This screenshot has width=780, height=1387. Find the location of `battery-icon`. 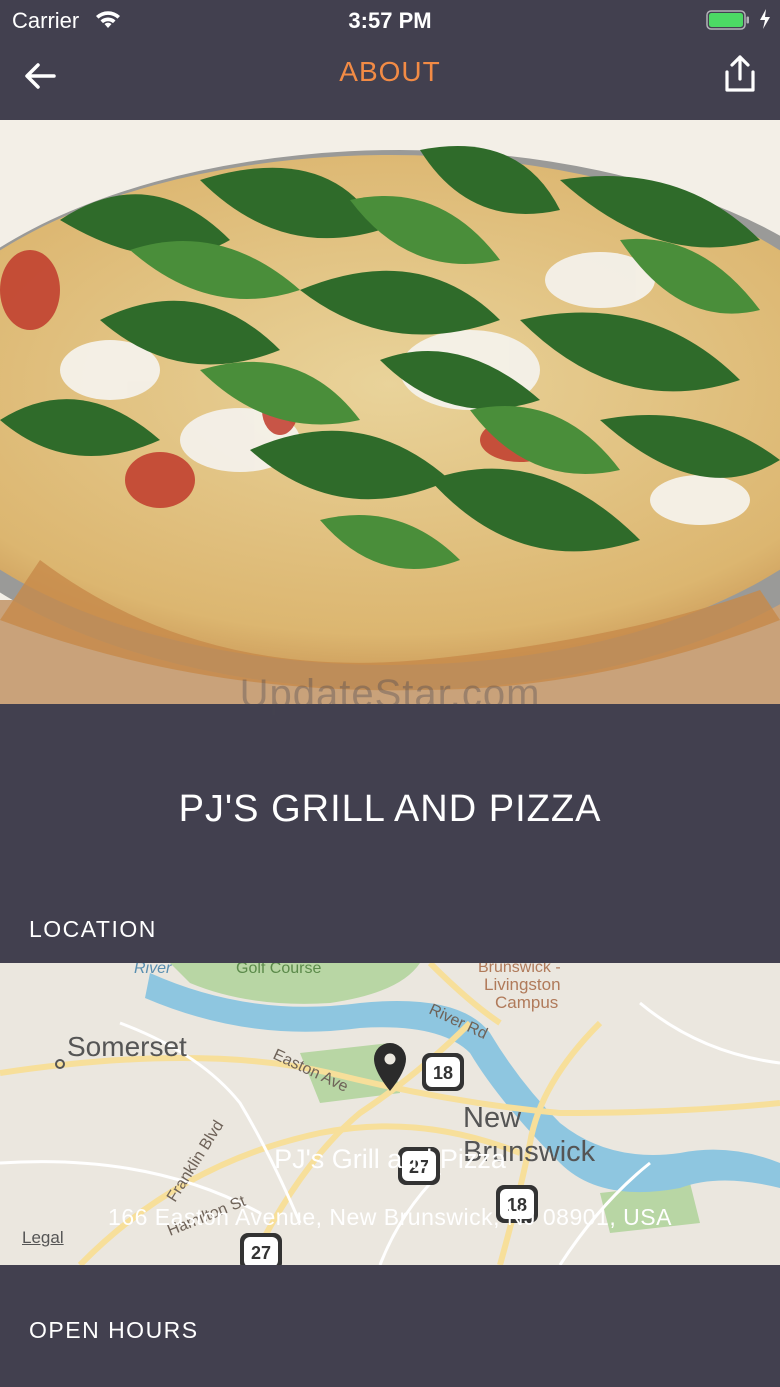

battery-icon is located at coordinates (727, 20).